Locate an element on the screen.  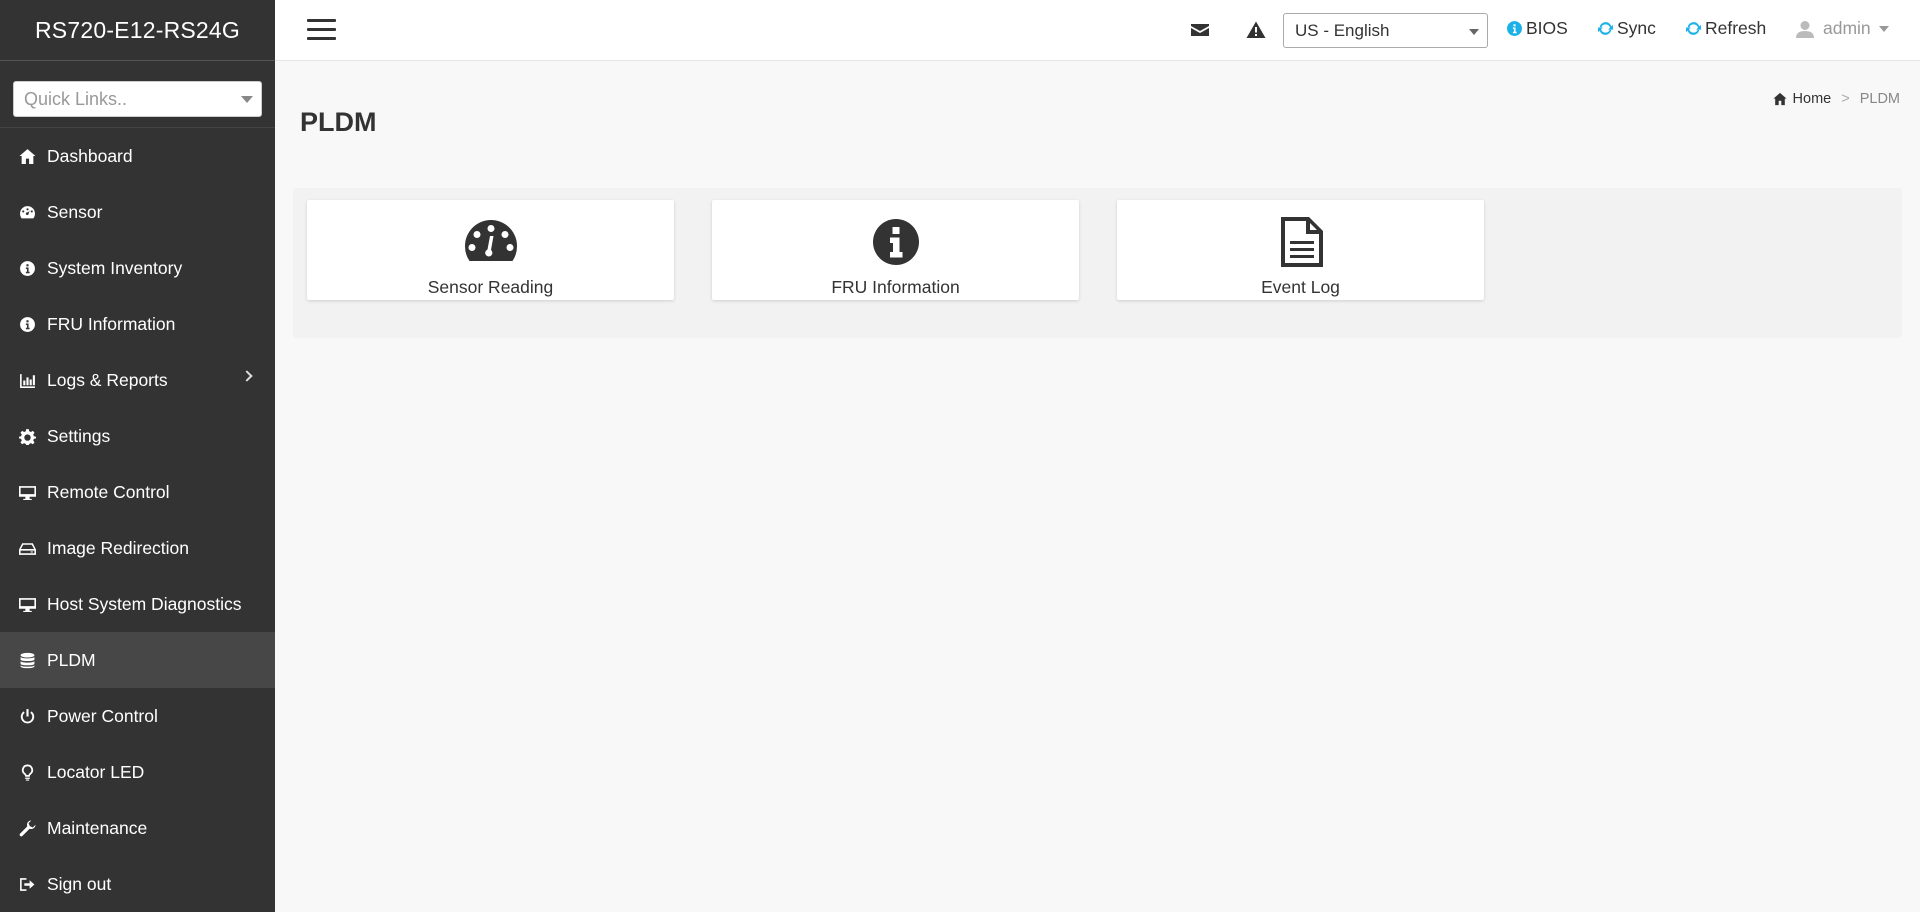
sidebar-item-locator-led: Locator LED is located at coordinates (137, 772).